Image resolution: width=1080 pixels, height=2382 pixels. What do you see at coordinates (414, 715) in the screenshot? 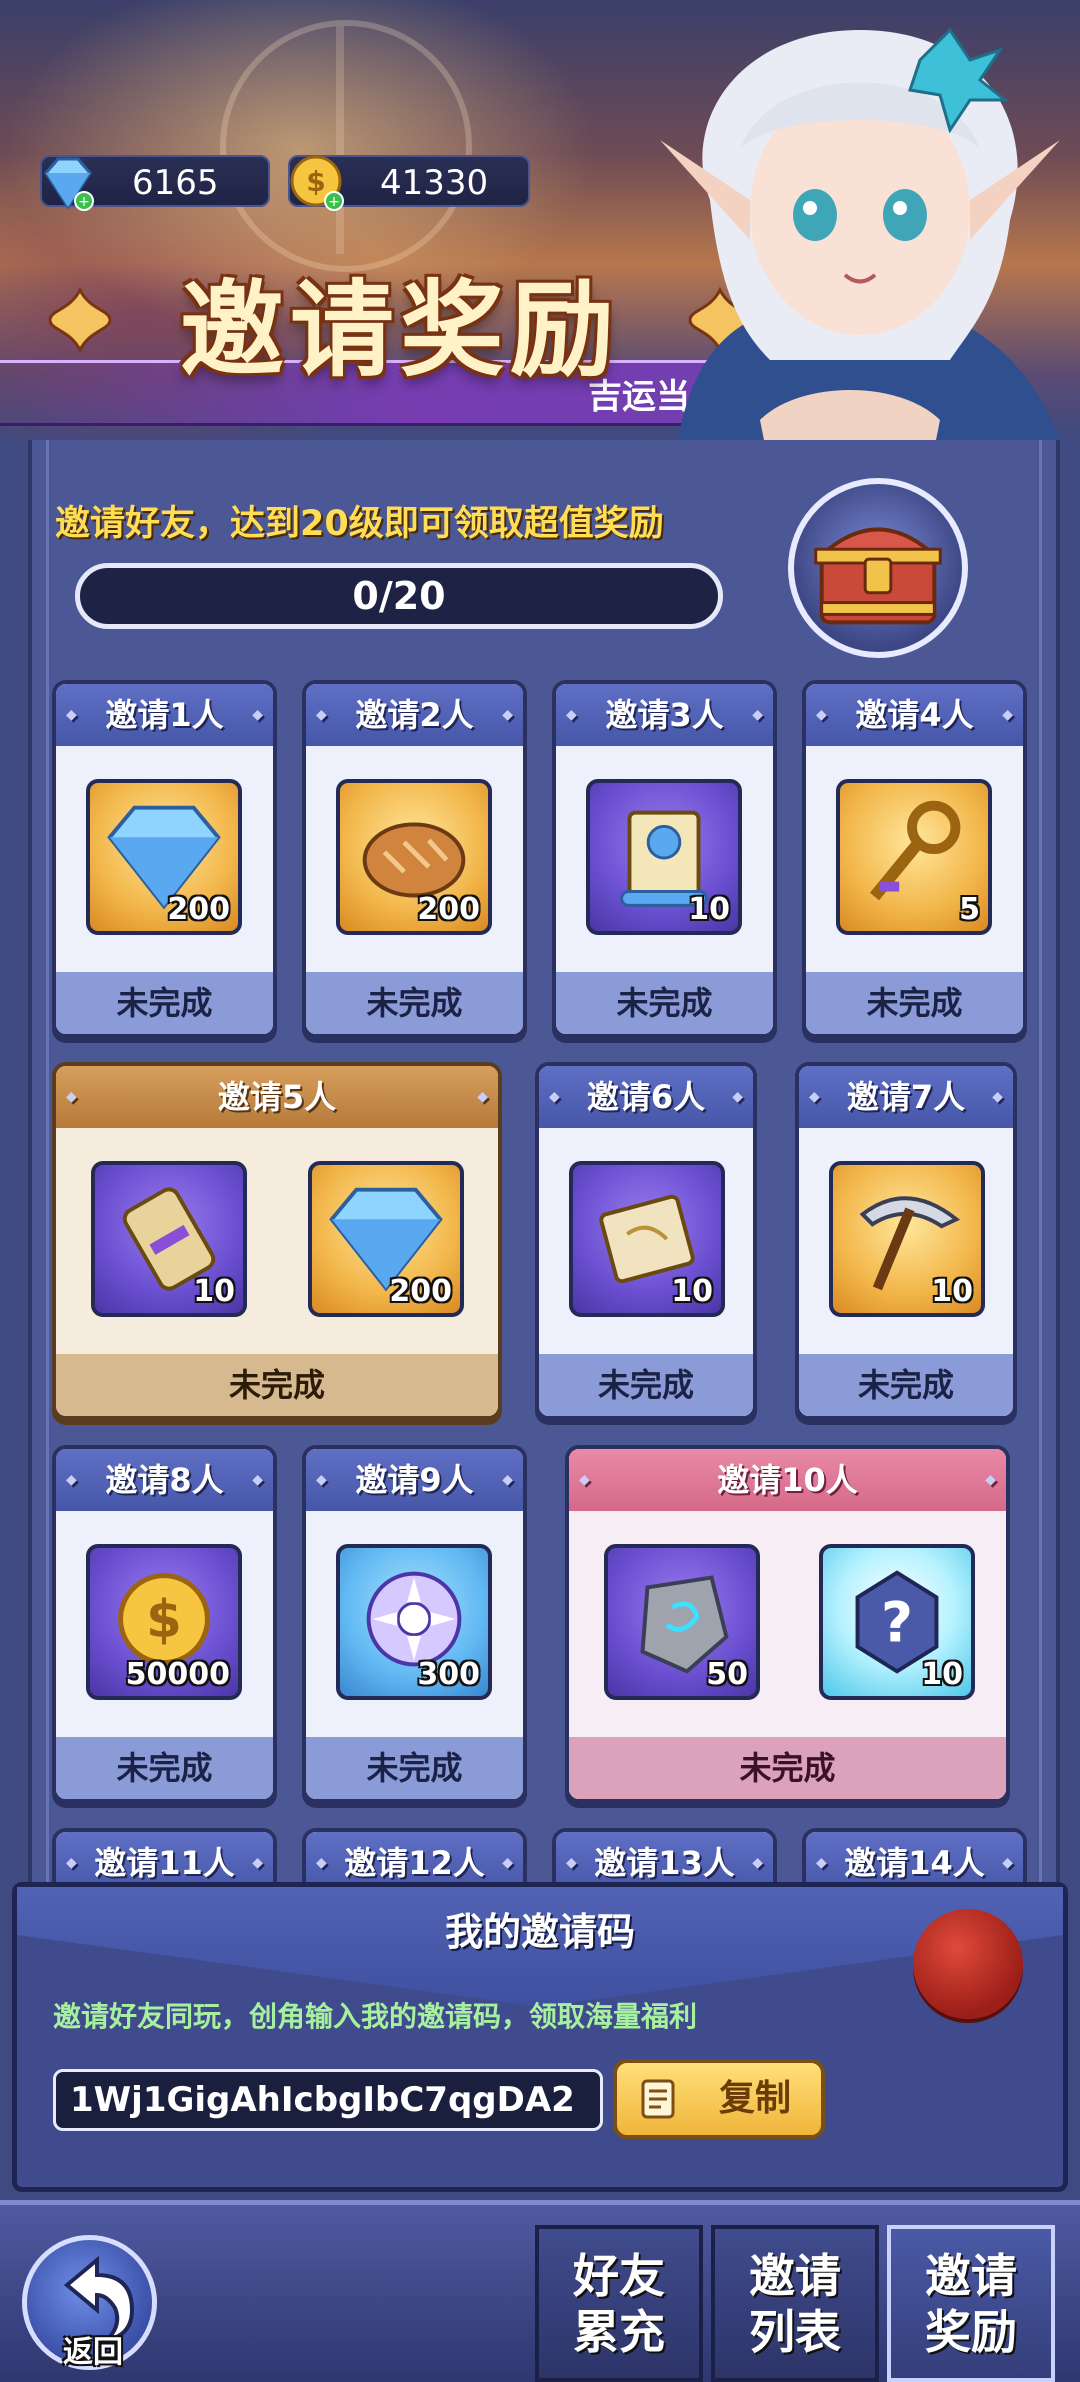
I see `card-title: 邀请2人` at bounding box center [414, 715].